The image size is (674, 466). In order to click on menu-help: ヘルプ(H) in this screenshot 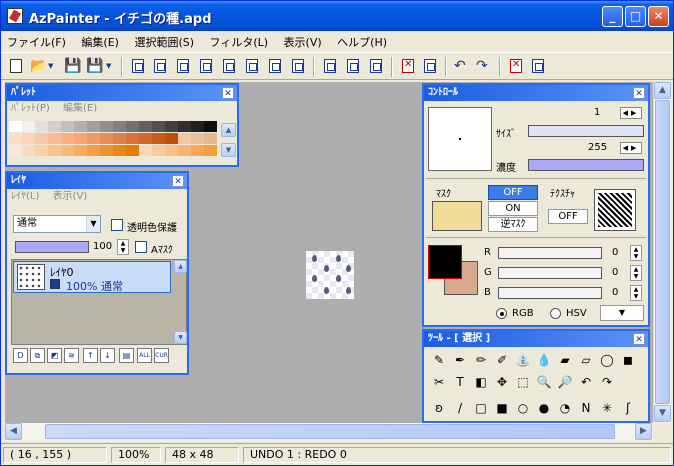, I will do `click(362, 40)`.